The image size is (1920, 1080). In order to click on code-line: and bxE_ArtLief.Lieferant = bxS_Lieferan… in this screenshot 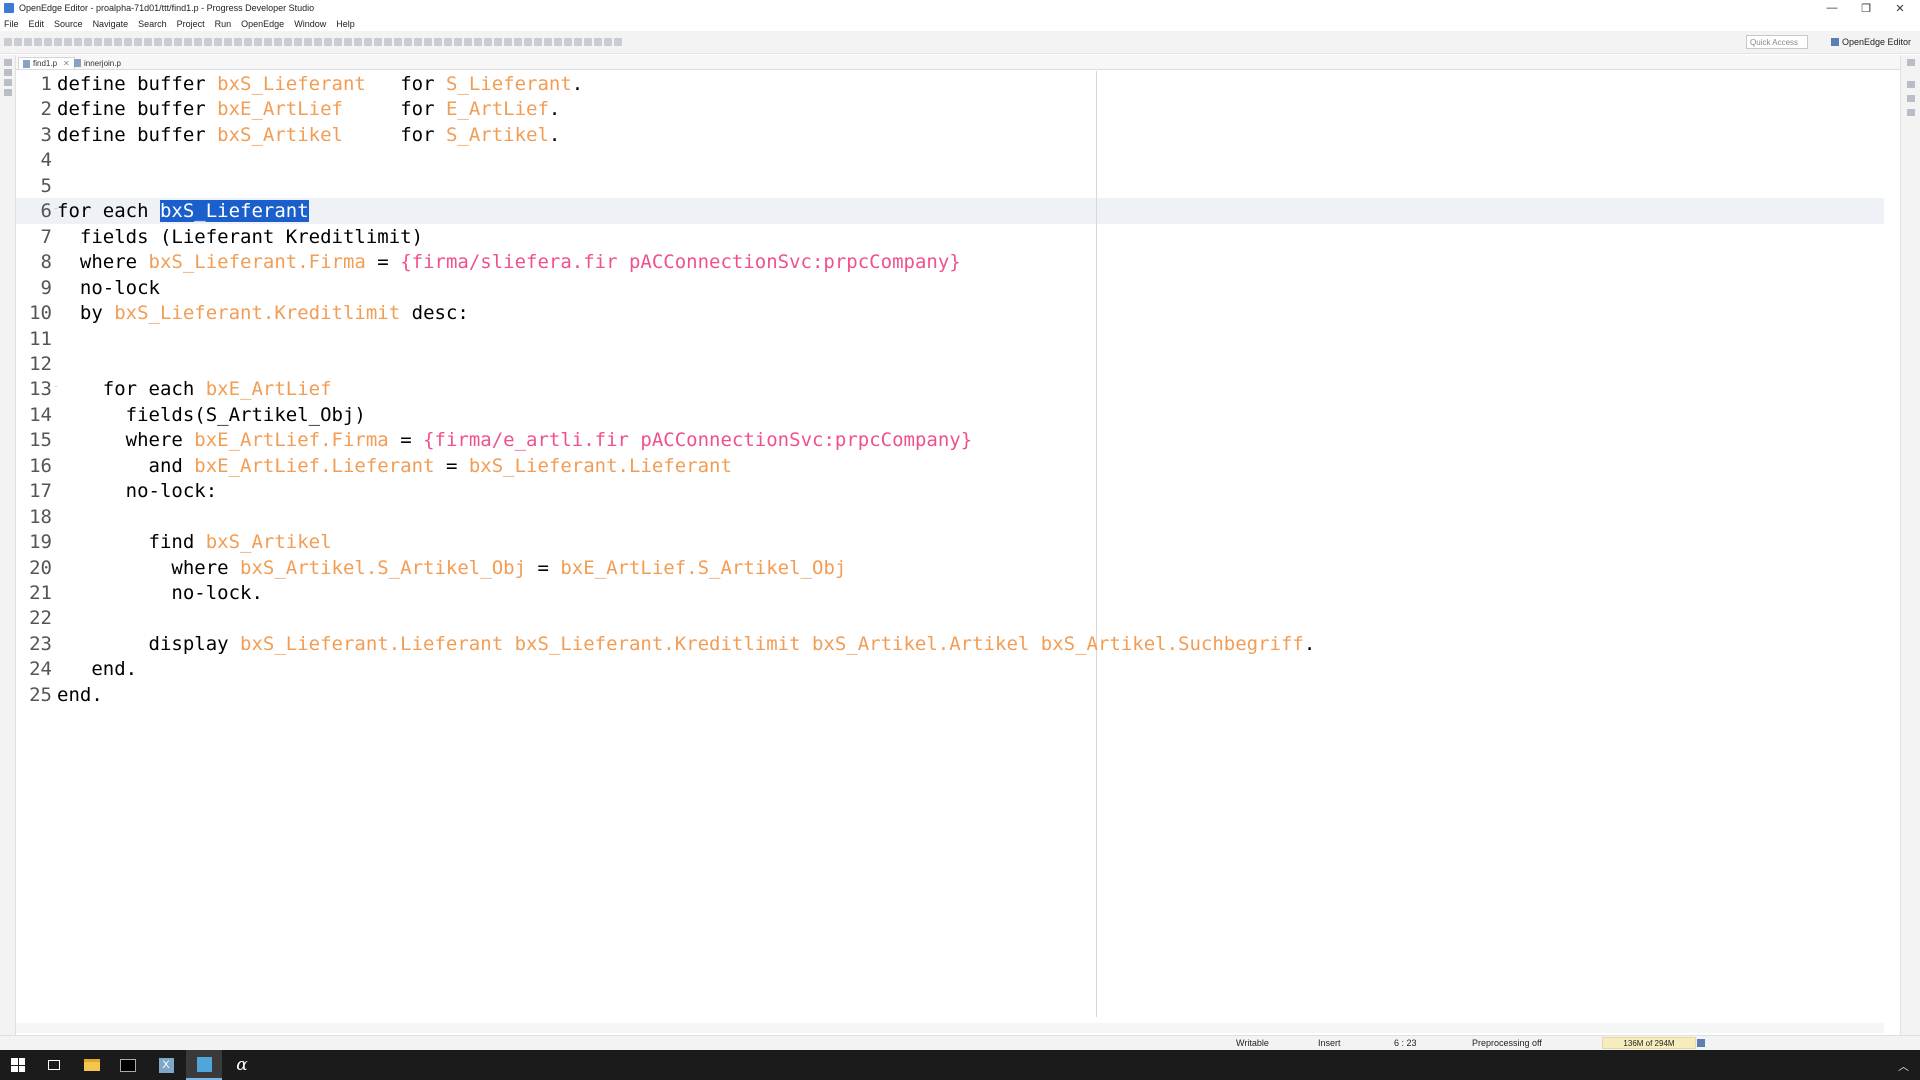, I will do `click(394, 466)`.